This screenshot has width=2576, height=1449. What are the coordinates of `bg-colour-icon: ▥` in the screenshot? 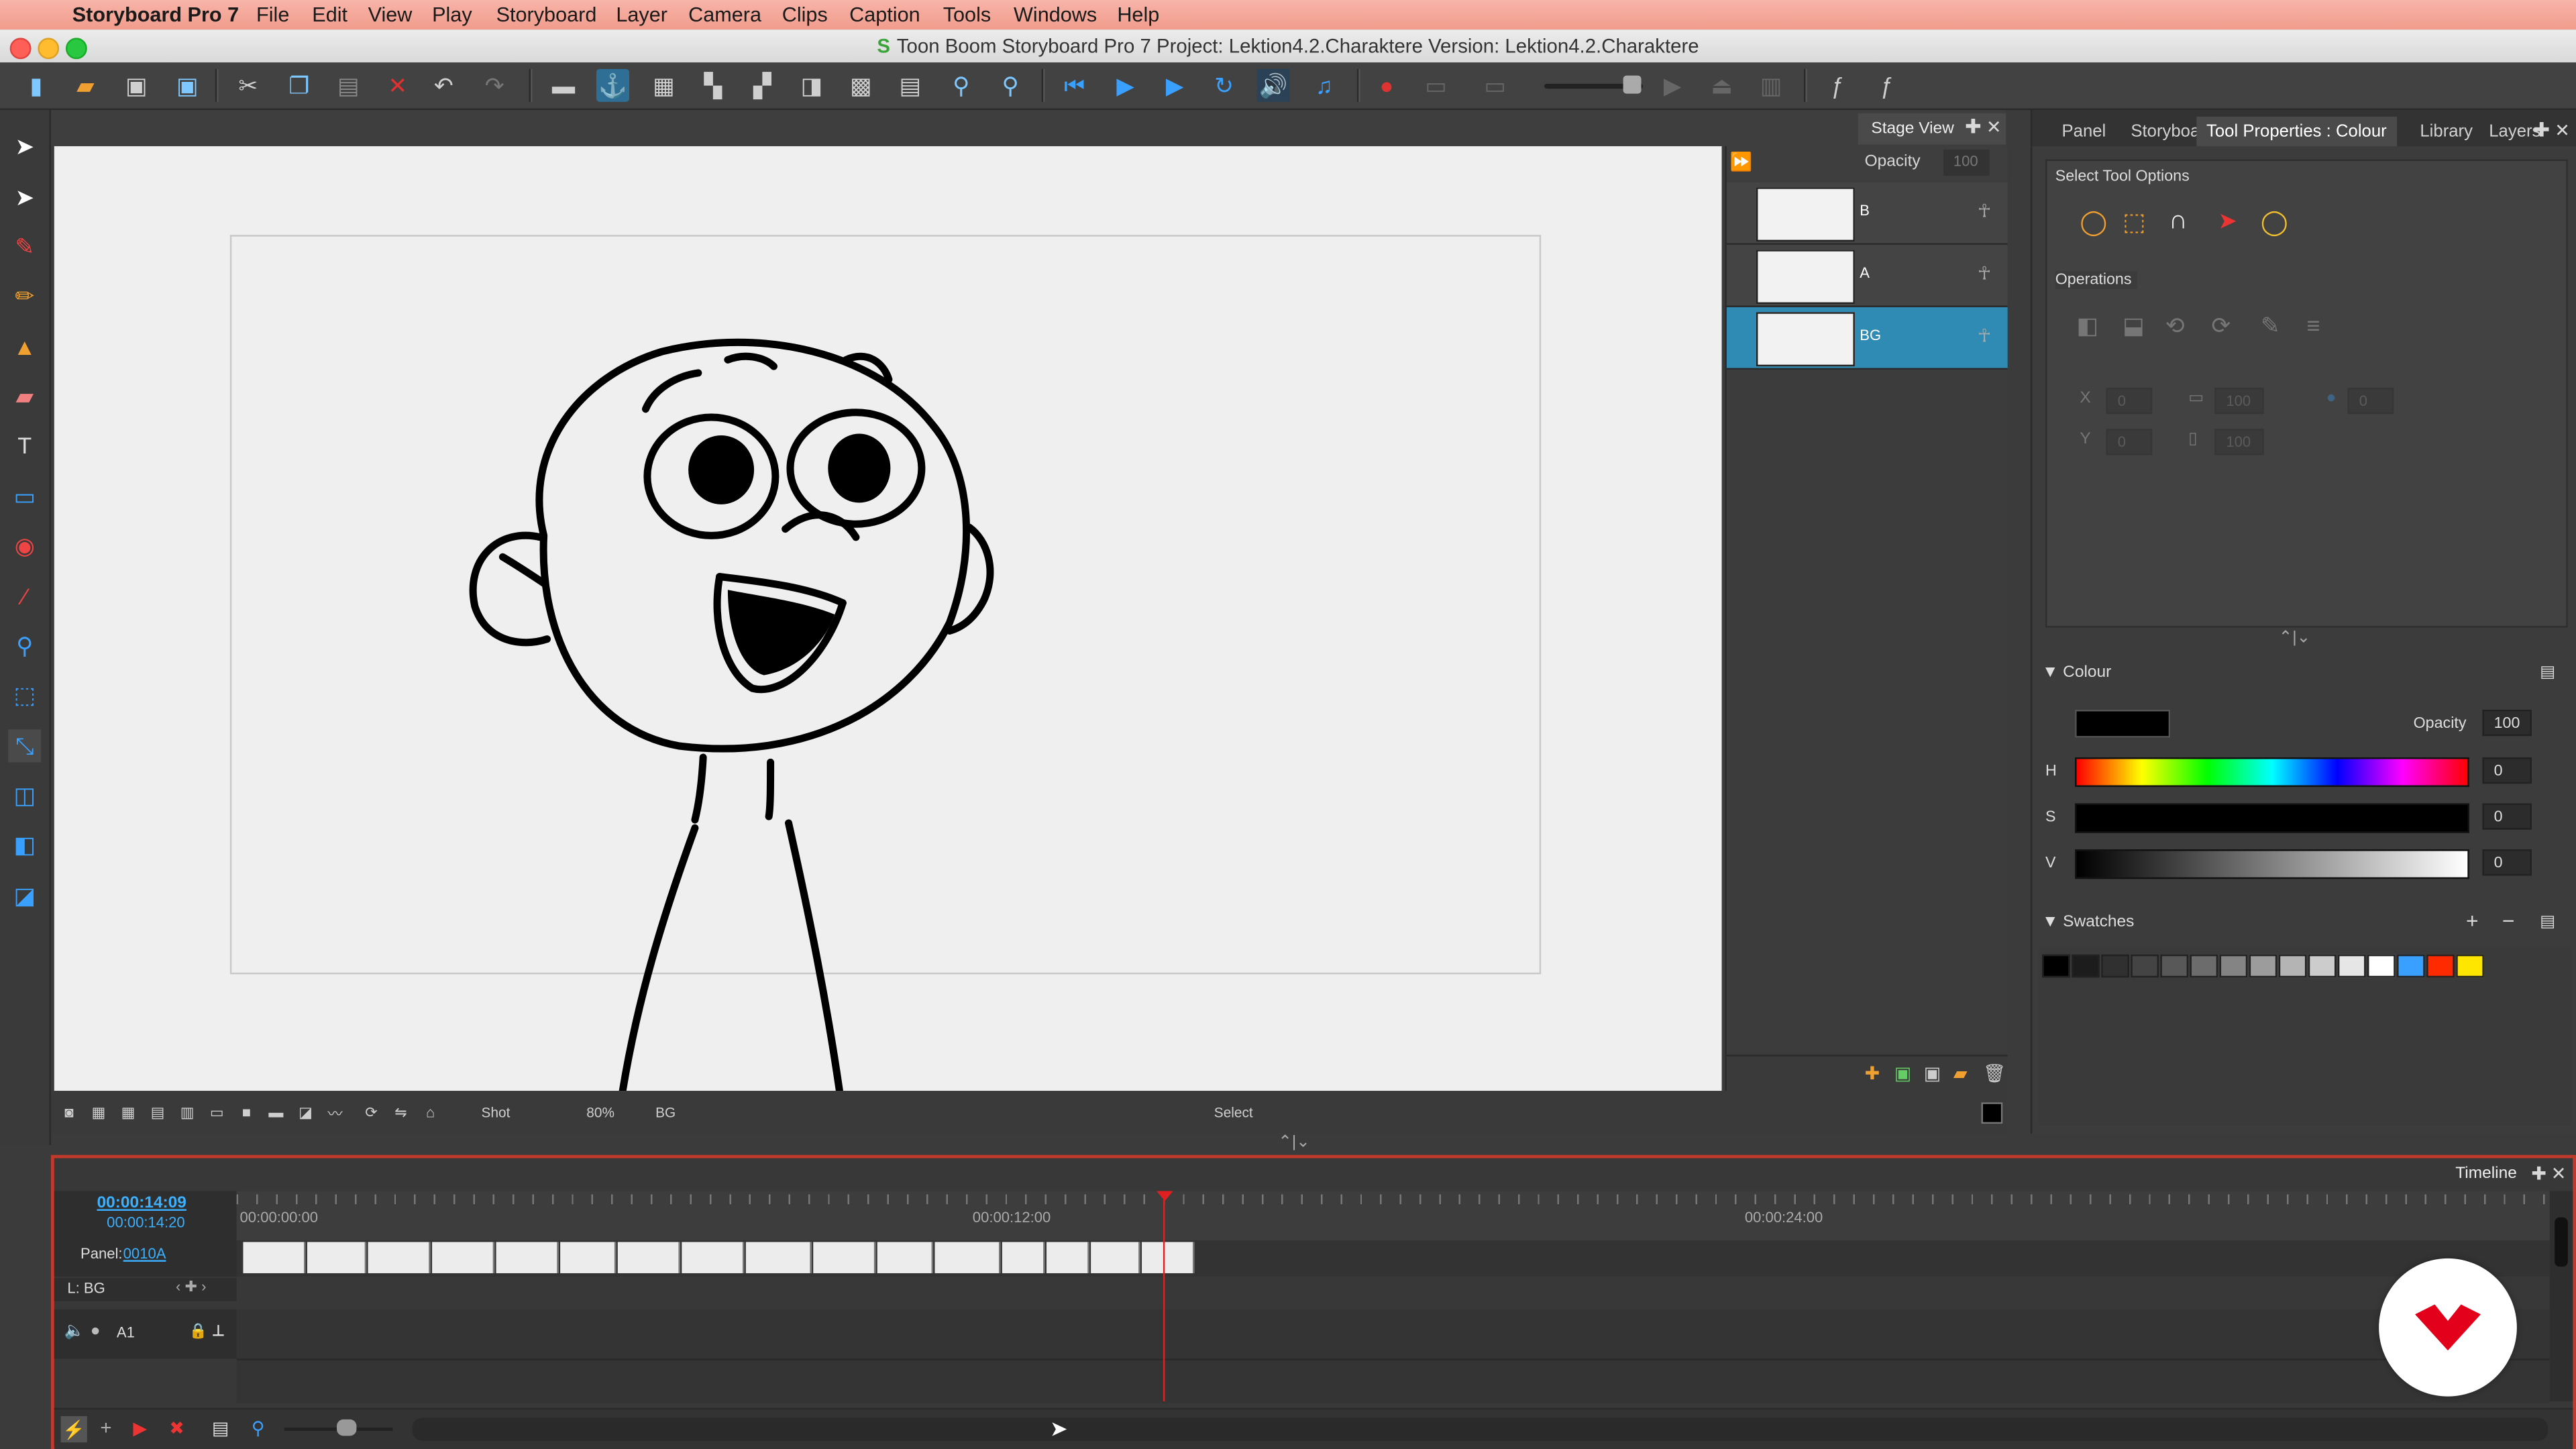 It's located at (187, 1112).